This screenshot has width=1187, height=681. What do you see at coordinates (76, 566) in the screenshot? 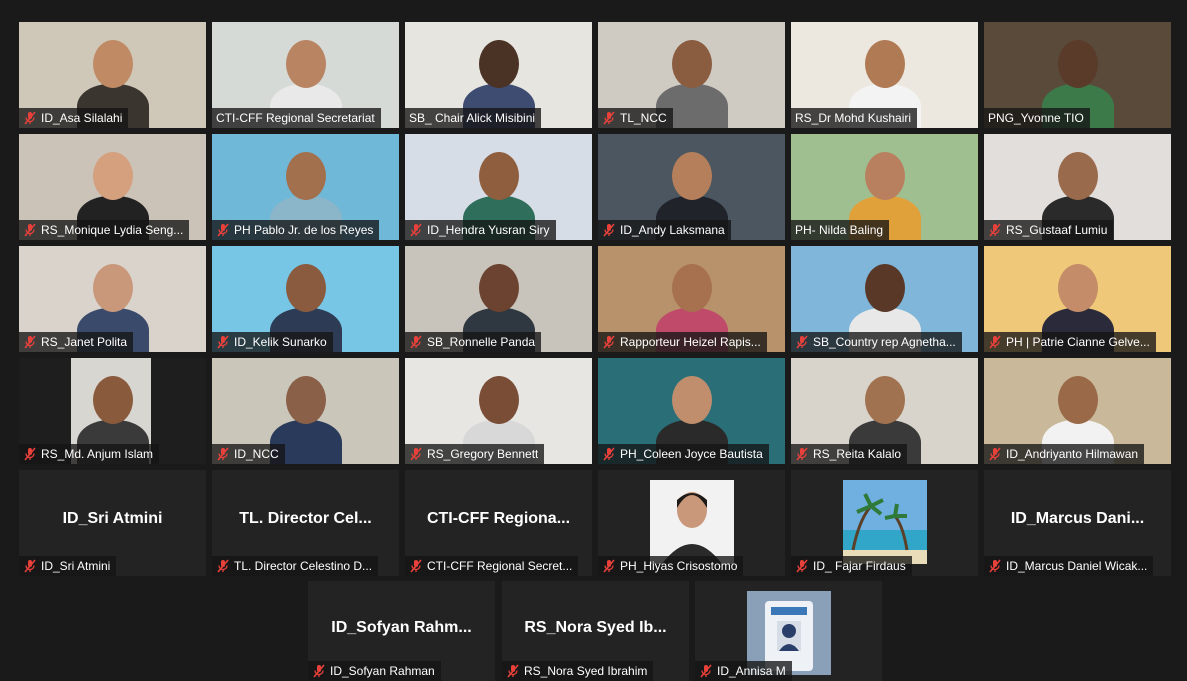
I see `participant-name: ID_Sri Atmini` at bounding box center [76, 566].